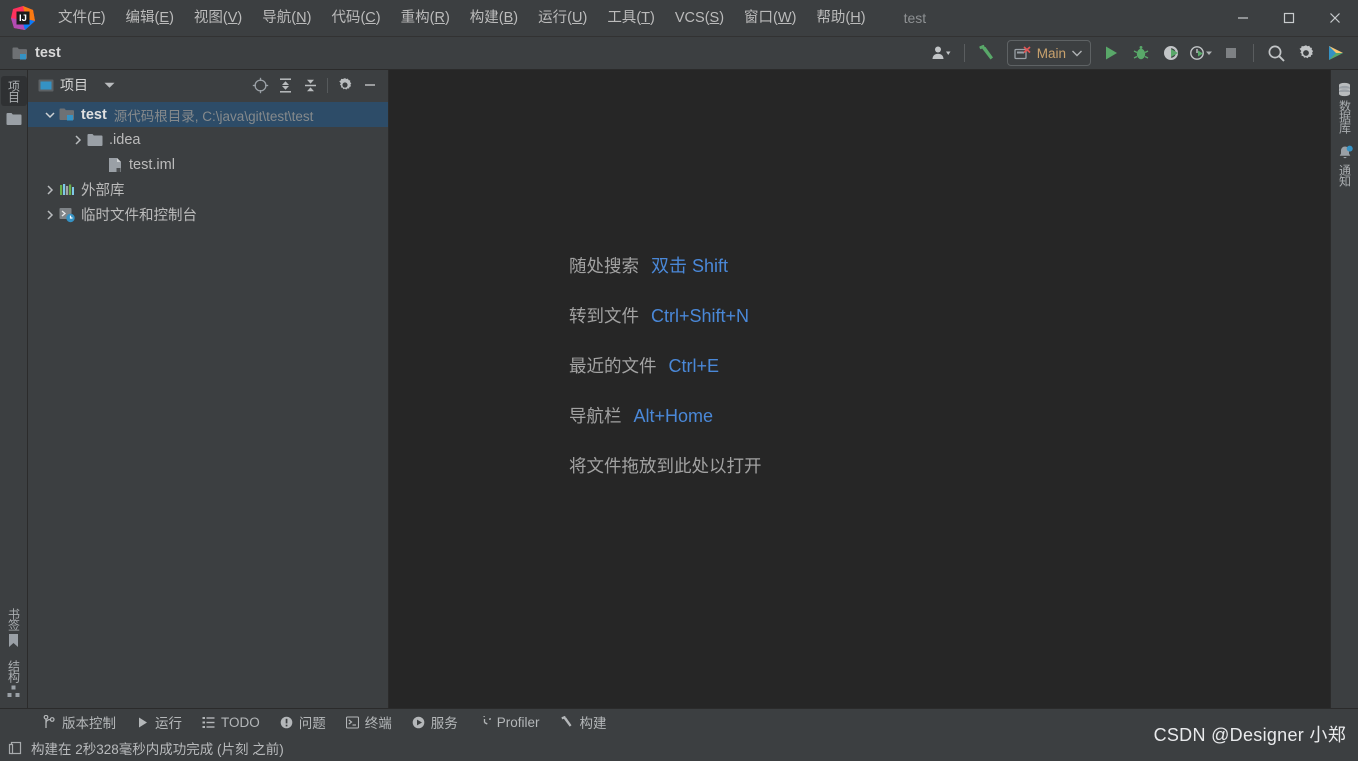  What do you see at coordinates (665, 265) in the screenshot?
I see `hint-search-everywhere: 随处搜索 双击 Shift` at bounding box center [665, 265].